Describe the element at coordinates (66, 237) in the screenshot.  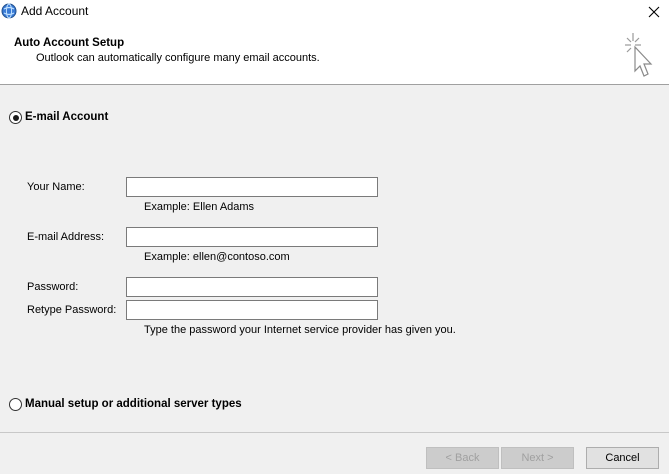
I see `email-address-label: E-mail Address:` at that location.